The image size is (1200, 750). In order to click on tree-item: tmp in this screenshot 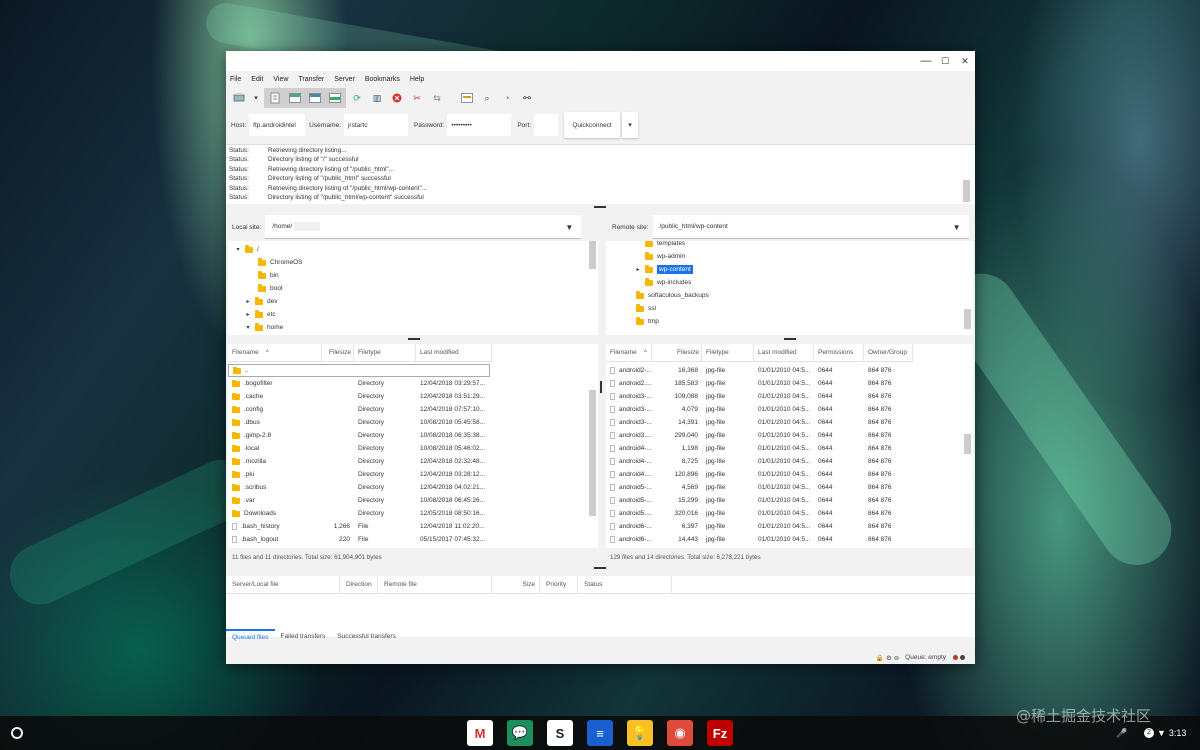, I will do `click(642, 321)`.